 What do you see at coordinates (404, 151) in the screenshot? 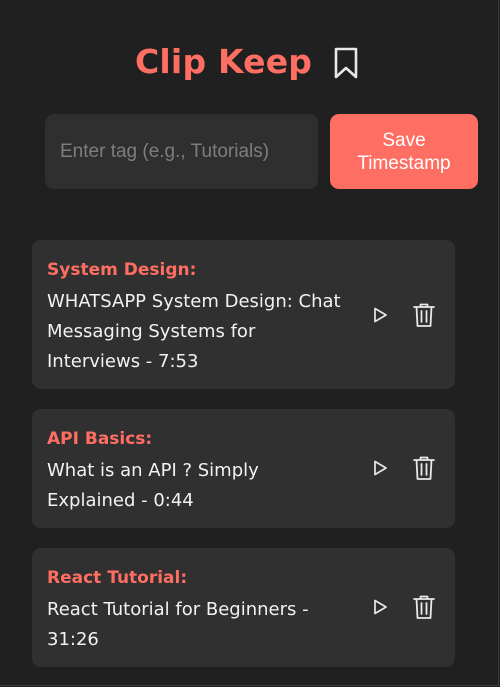
I see `save-timestamp-button: Save Timestamp` at bounding box center [404, 151].